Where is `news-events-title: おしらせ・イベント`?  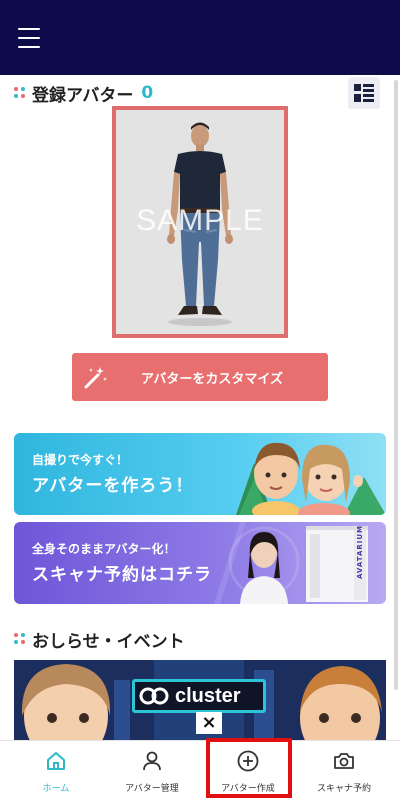 news-events-title: おしらせ・イベント is located at coordinates (108, 641).